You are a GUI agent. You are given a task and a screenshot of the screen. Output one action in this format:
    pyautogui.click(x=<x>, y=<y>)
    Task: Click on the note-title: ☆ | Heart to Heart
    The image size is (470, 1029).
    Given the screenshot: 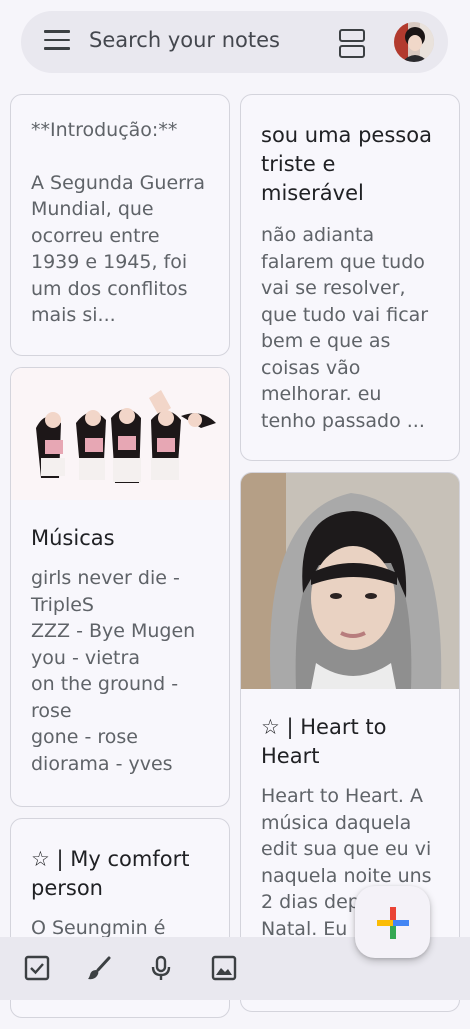 What is the action you would take?
    pyautogui.click(x=324, y=741)
    